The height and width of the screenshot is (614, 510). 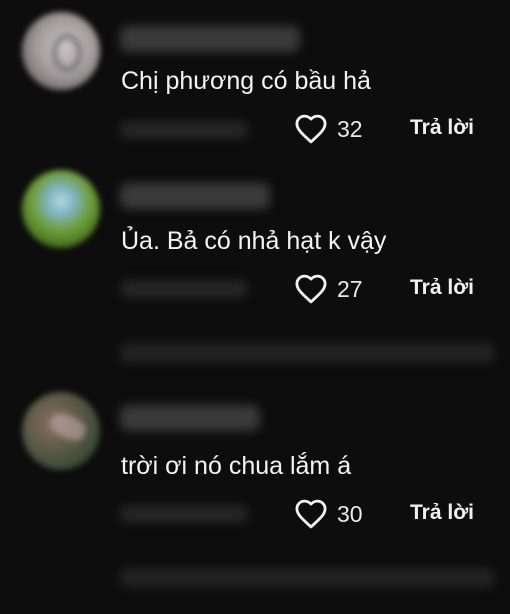 I want to click on like-button: 30, so click(x=328, y=513).